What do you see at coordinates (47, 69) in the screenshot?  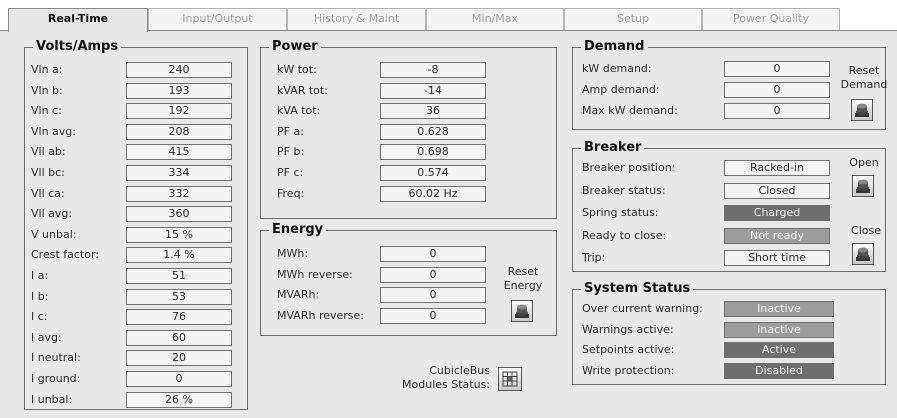 I see `volts-amps-row-label: Vln a:` at bounding box center [47, 69].